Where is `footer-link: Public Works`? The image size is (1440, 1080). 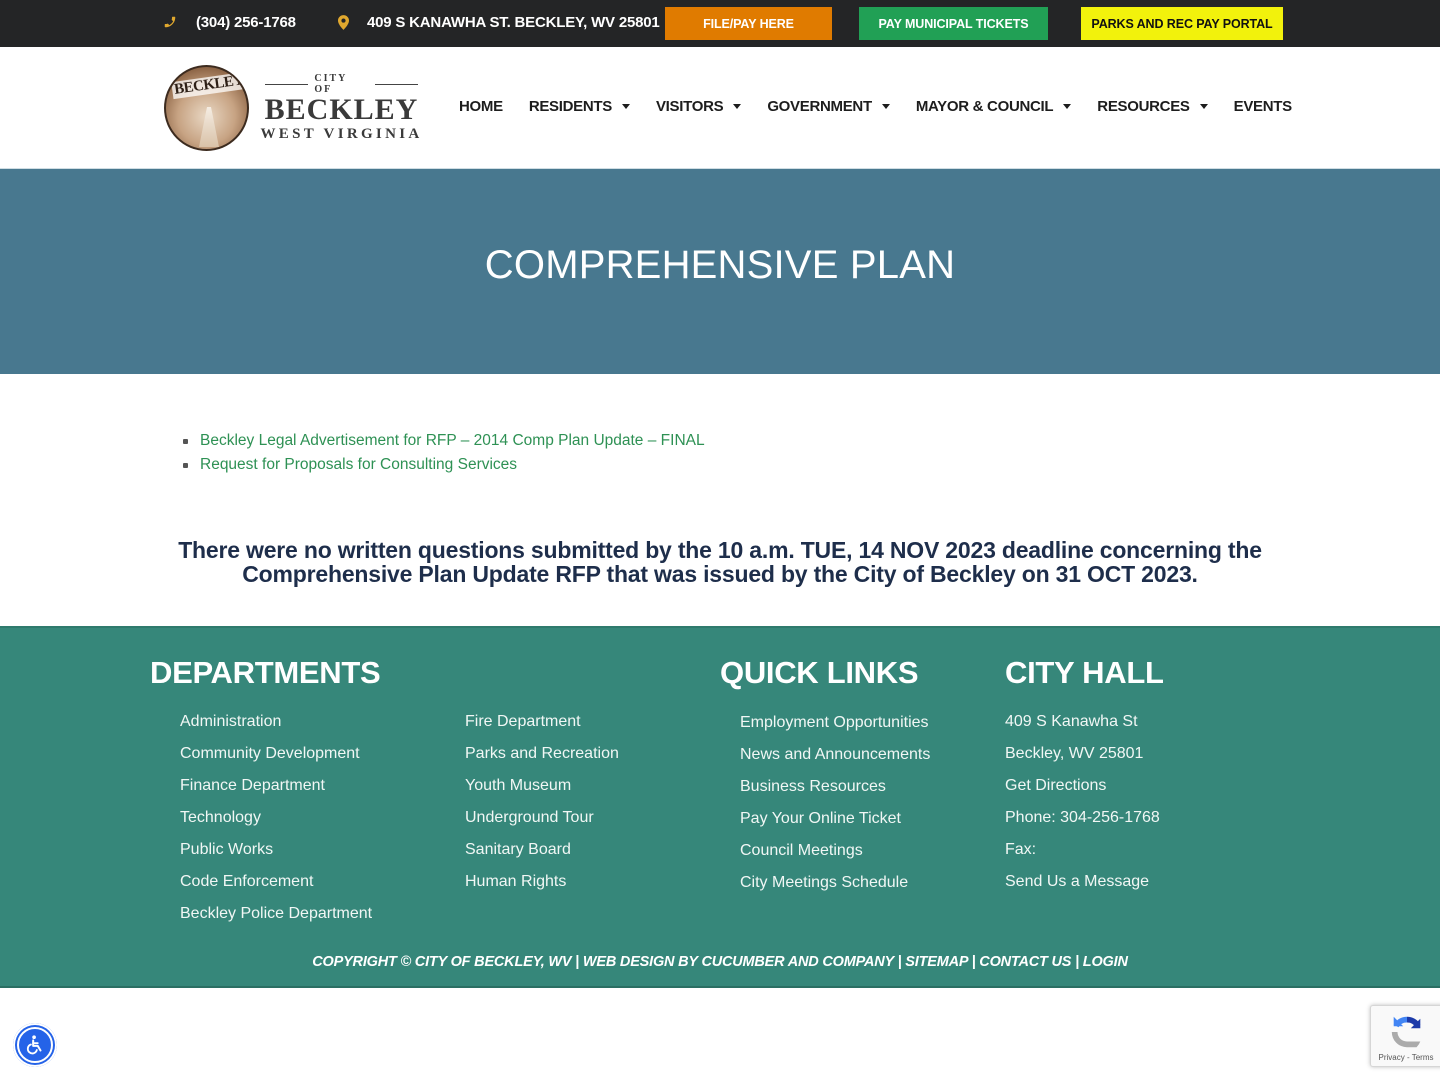 footer-link: Public Works is located at coordinates (226, 849).